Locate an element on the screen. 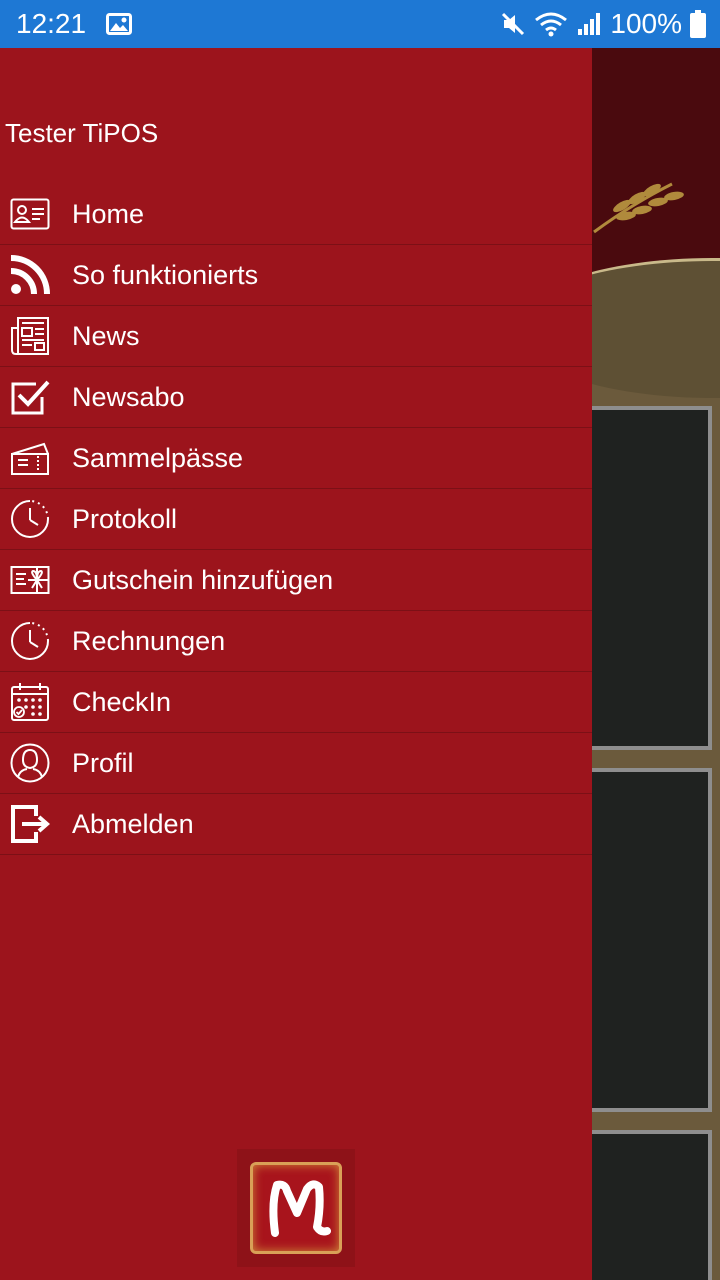 The width and height of the screenshot is (720, 1280). menu-item-label: Gutschein hinzufügen is located at coordinates (203, 579).